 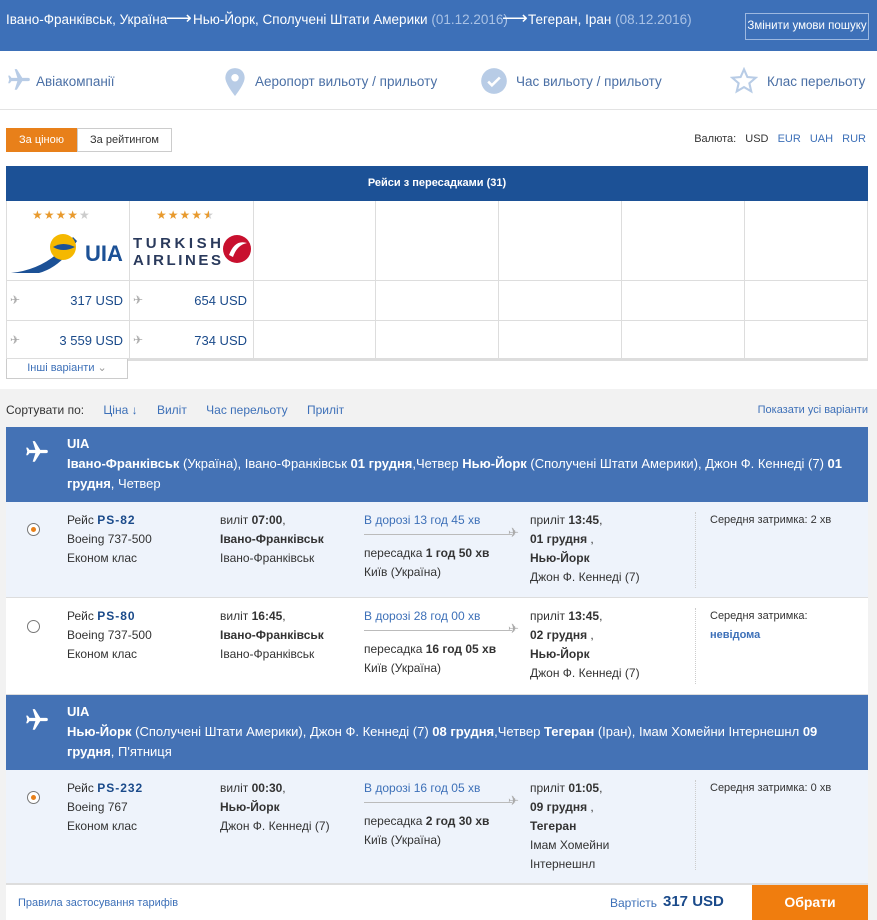 I want to click on flight-number: PS-80, so click(x=116, y=616).